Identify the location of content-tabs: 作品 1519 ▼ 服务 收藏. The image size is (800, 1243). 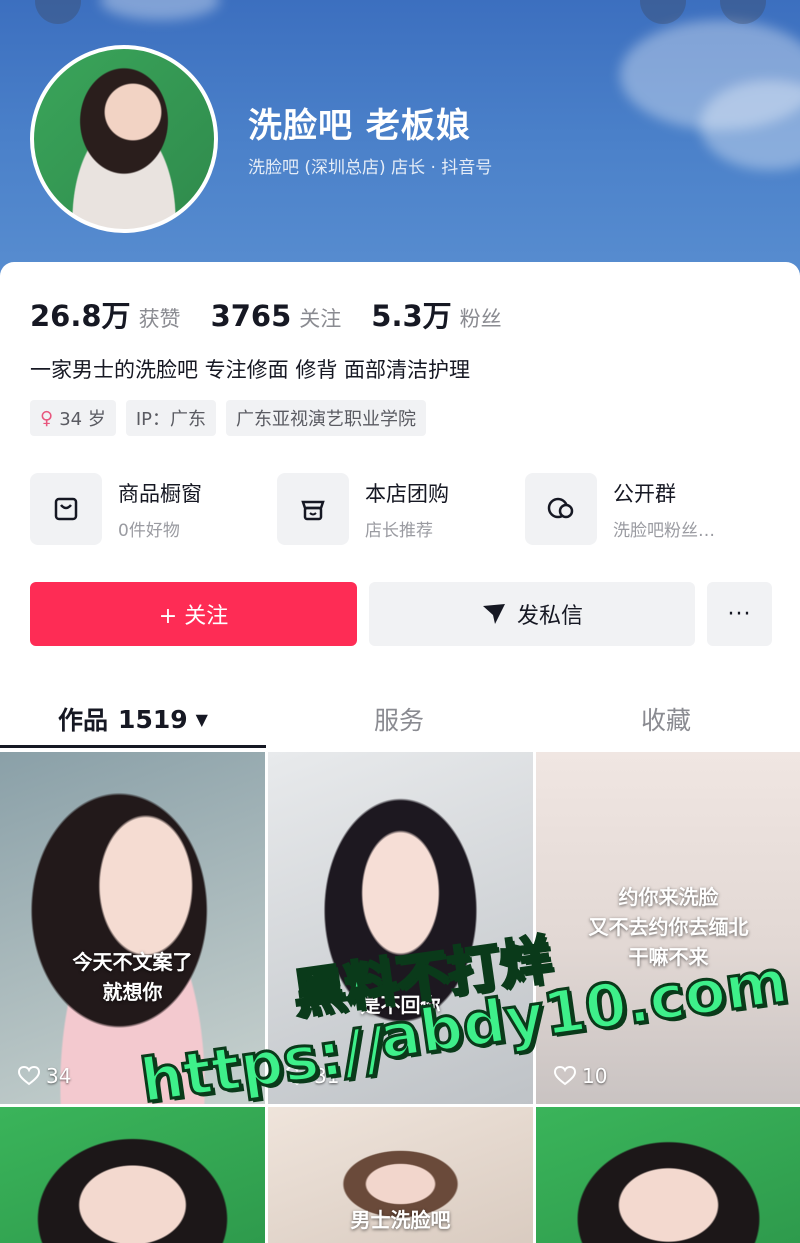
(400, 719).